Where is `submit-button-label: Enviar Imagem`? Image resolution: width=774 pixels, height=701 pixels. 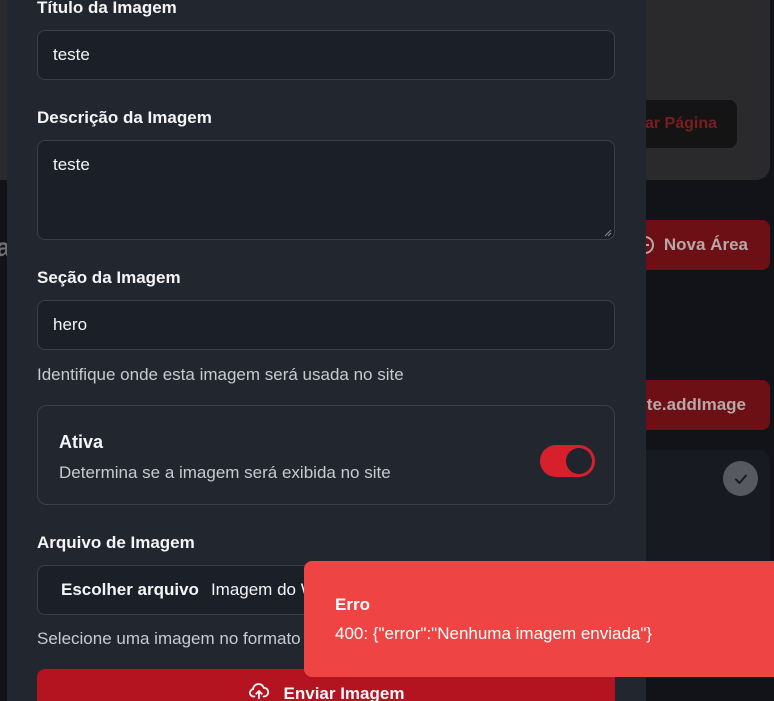 submit-button-label: Enviar Imagem is located at coordinates (344, 692).